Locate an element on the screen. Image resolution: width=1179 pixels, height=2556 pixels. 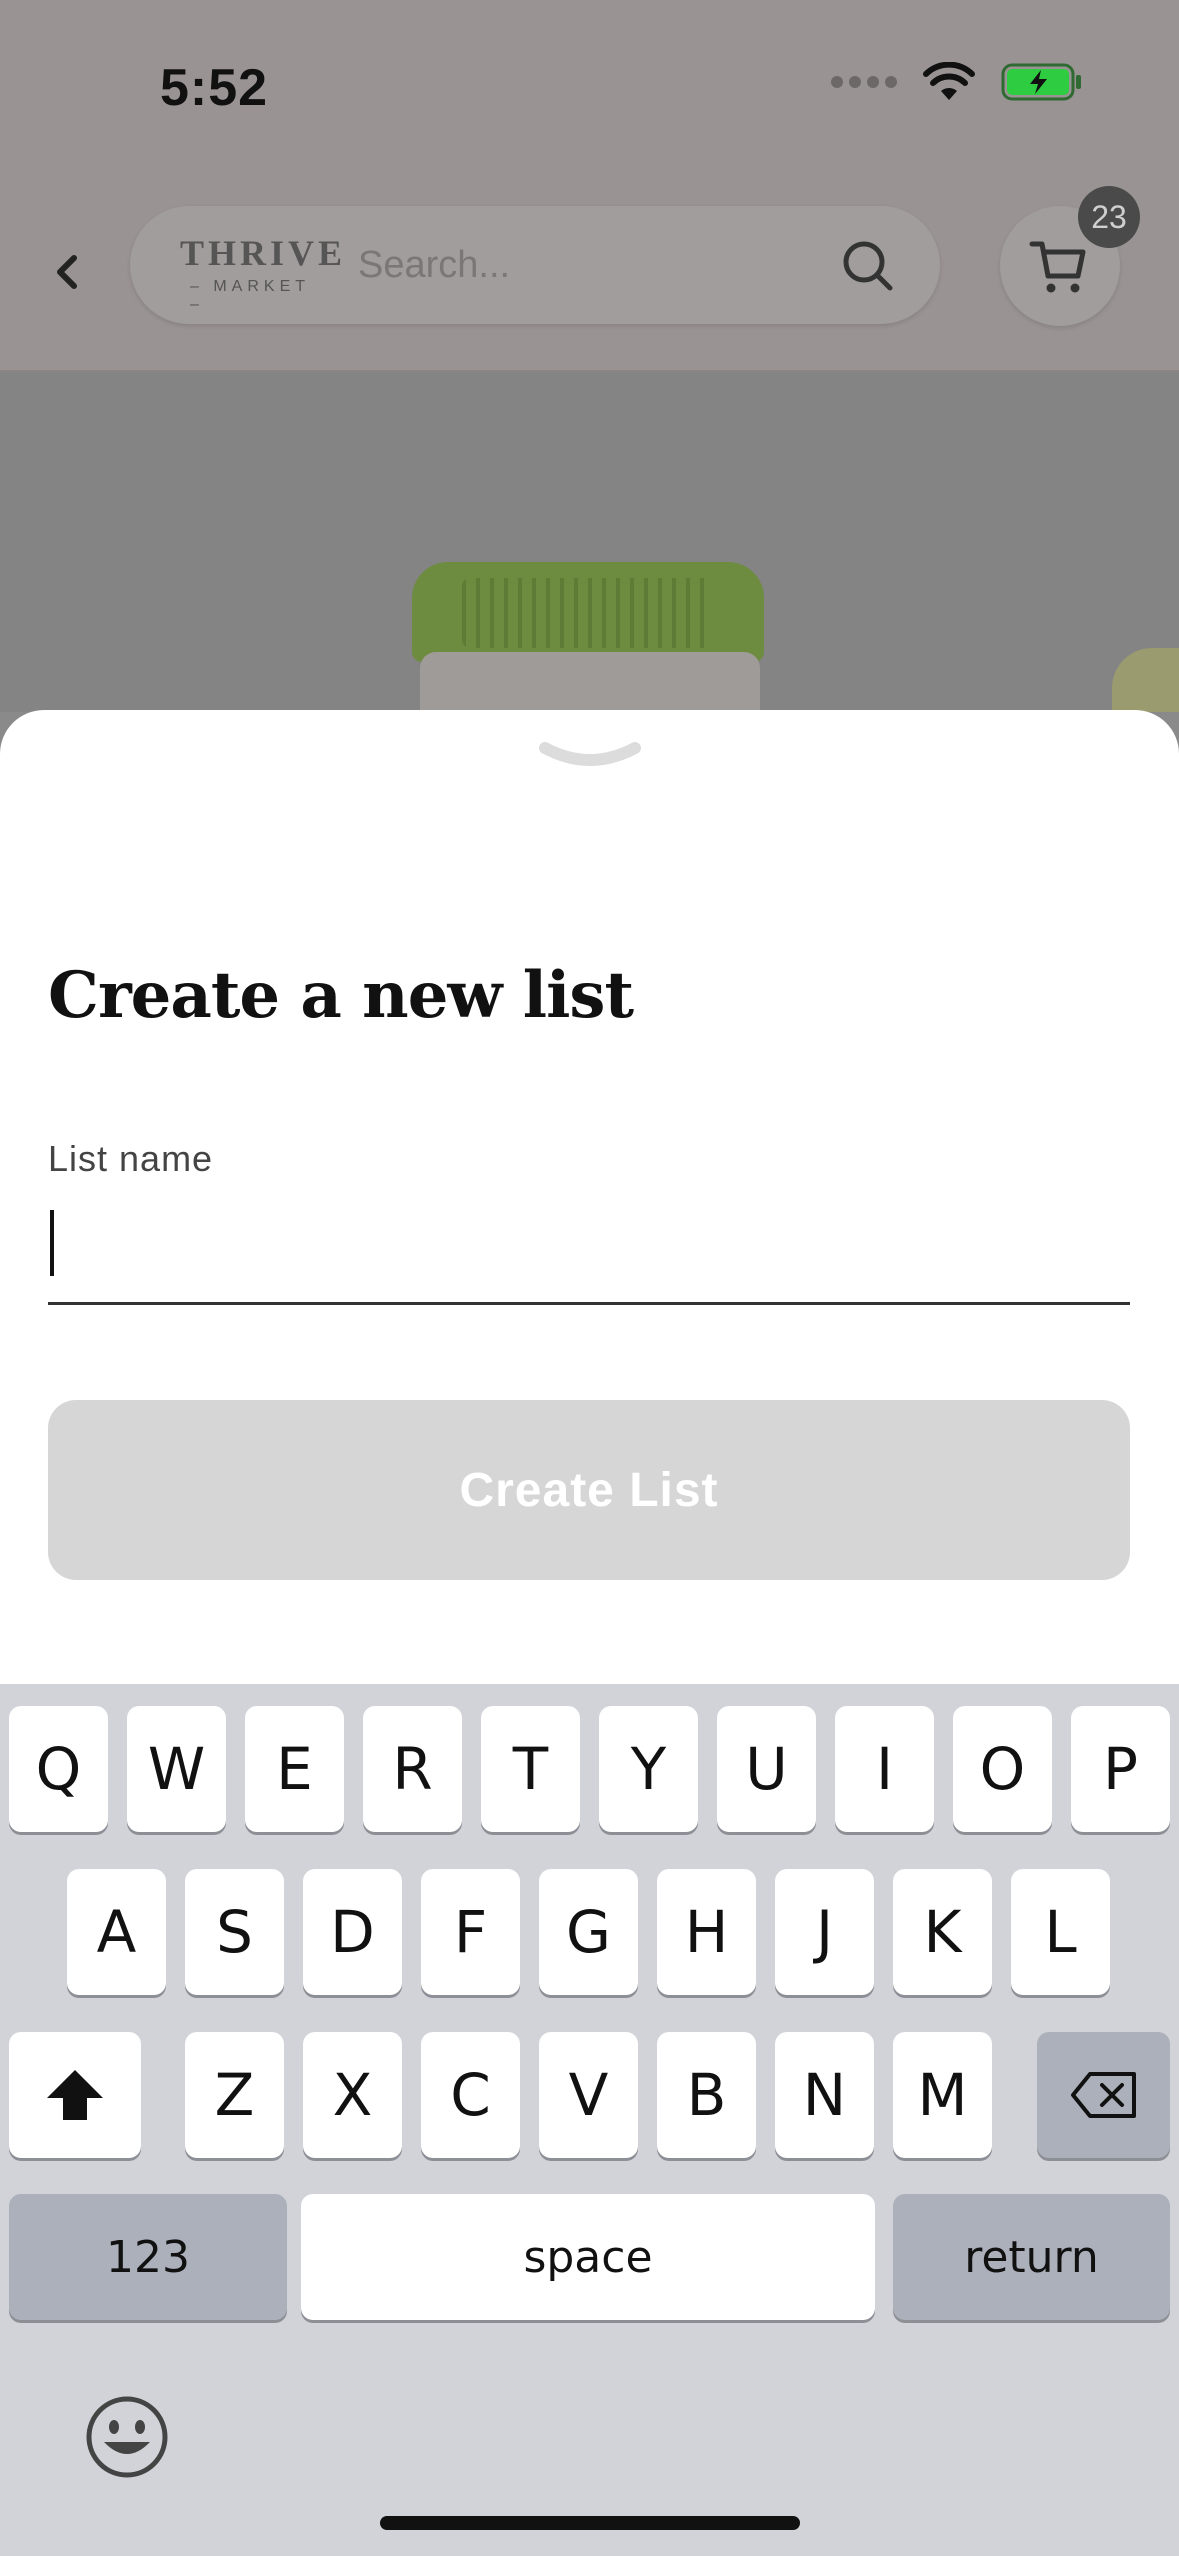
key-t: T is located at coordinates (530, 1769).